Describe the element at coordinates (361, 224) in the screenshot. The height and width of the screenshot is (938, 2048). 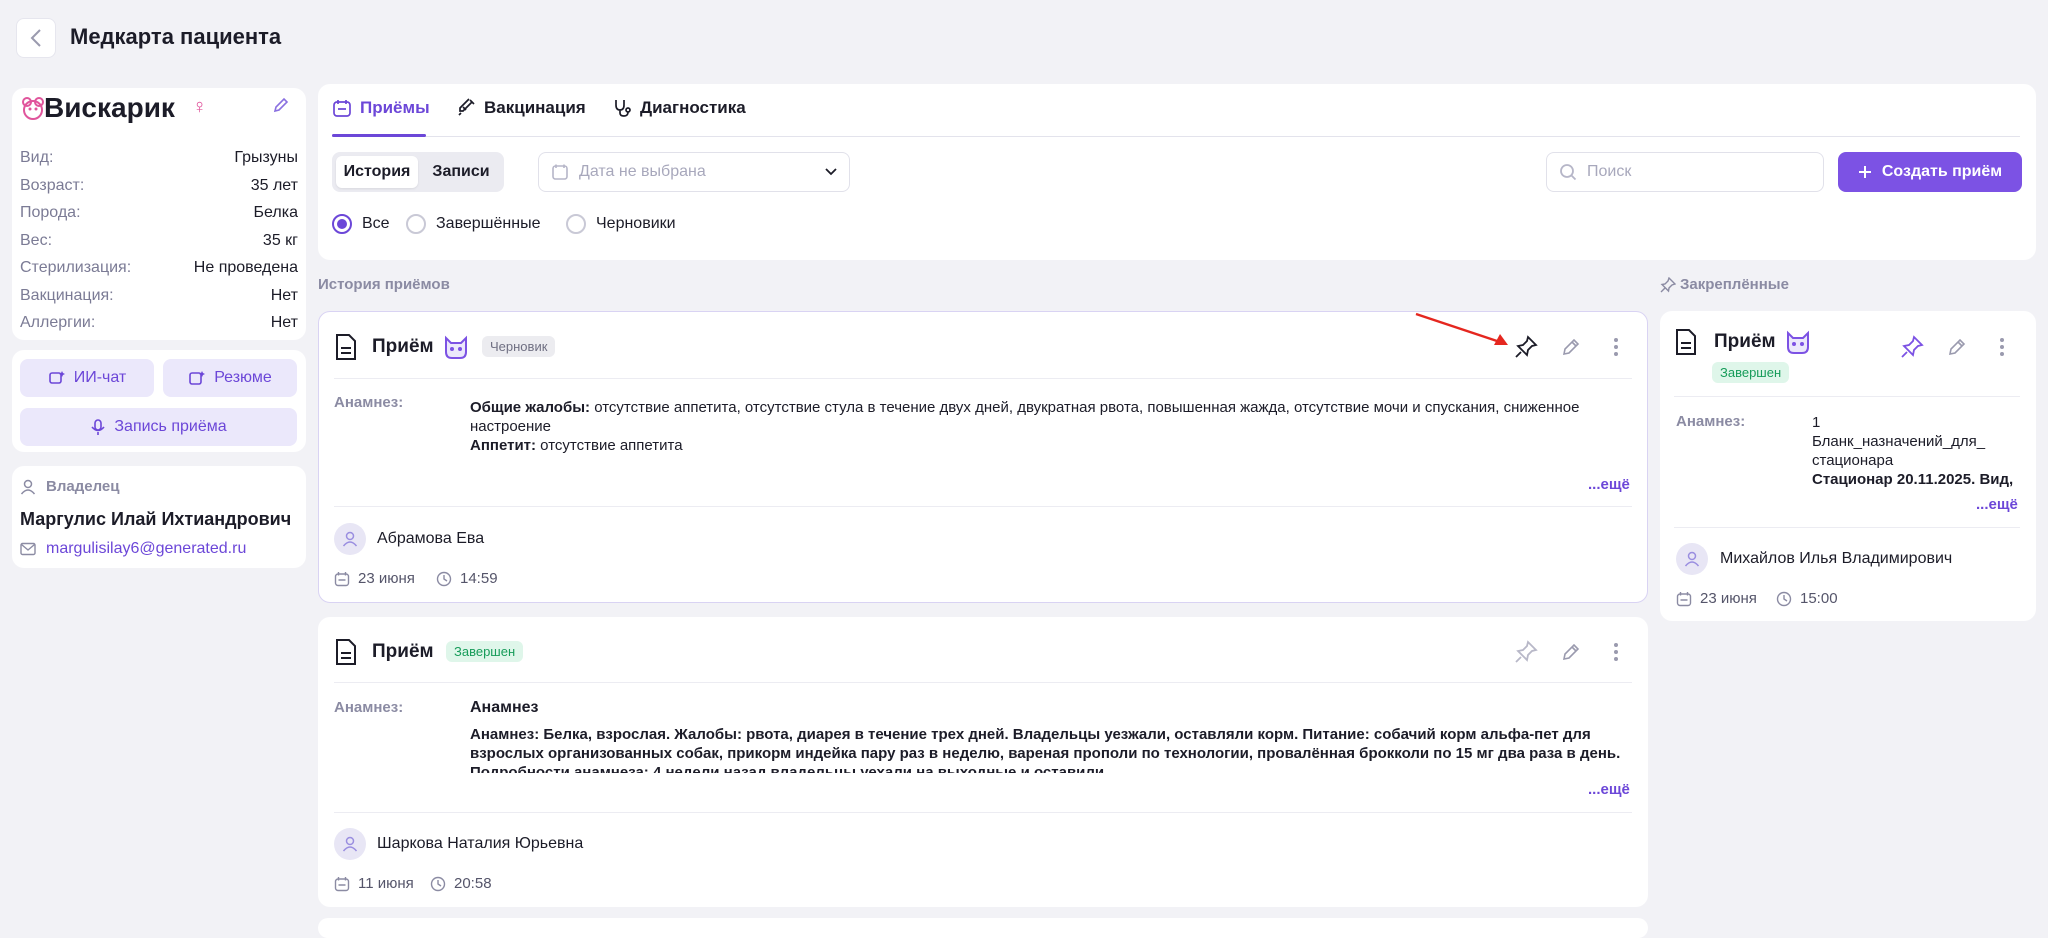
I see `filter-all: Все` at that location.